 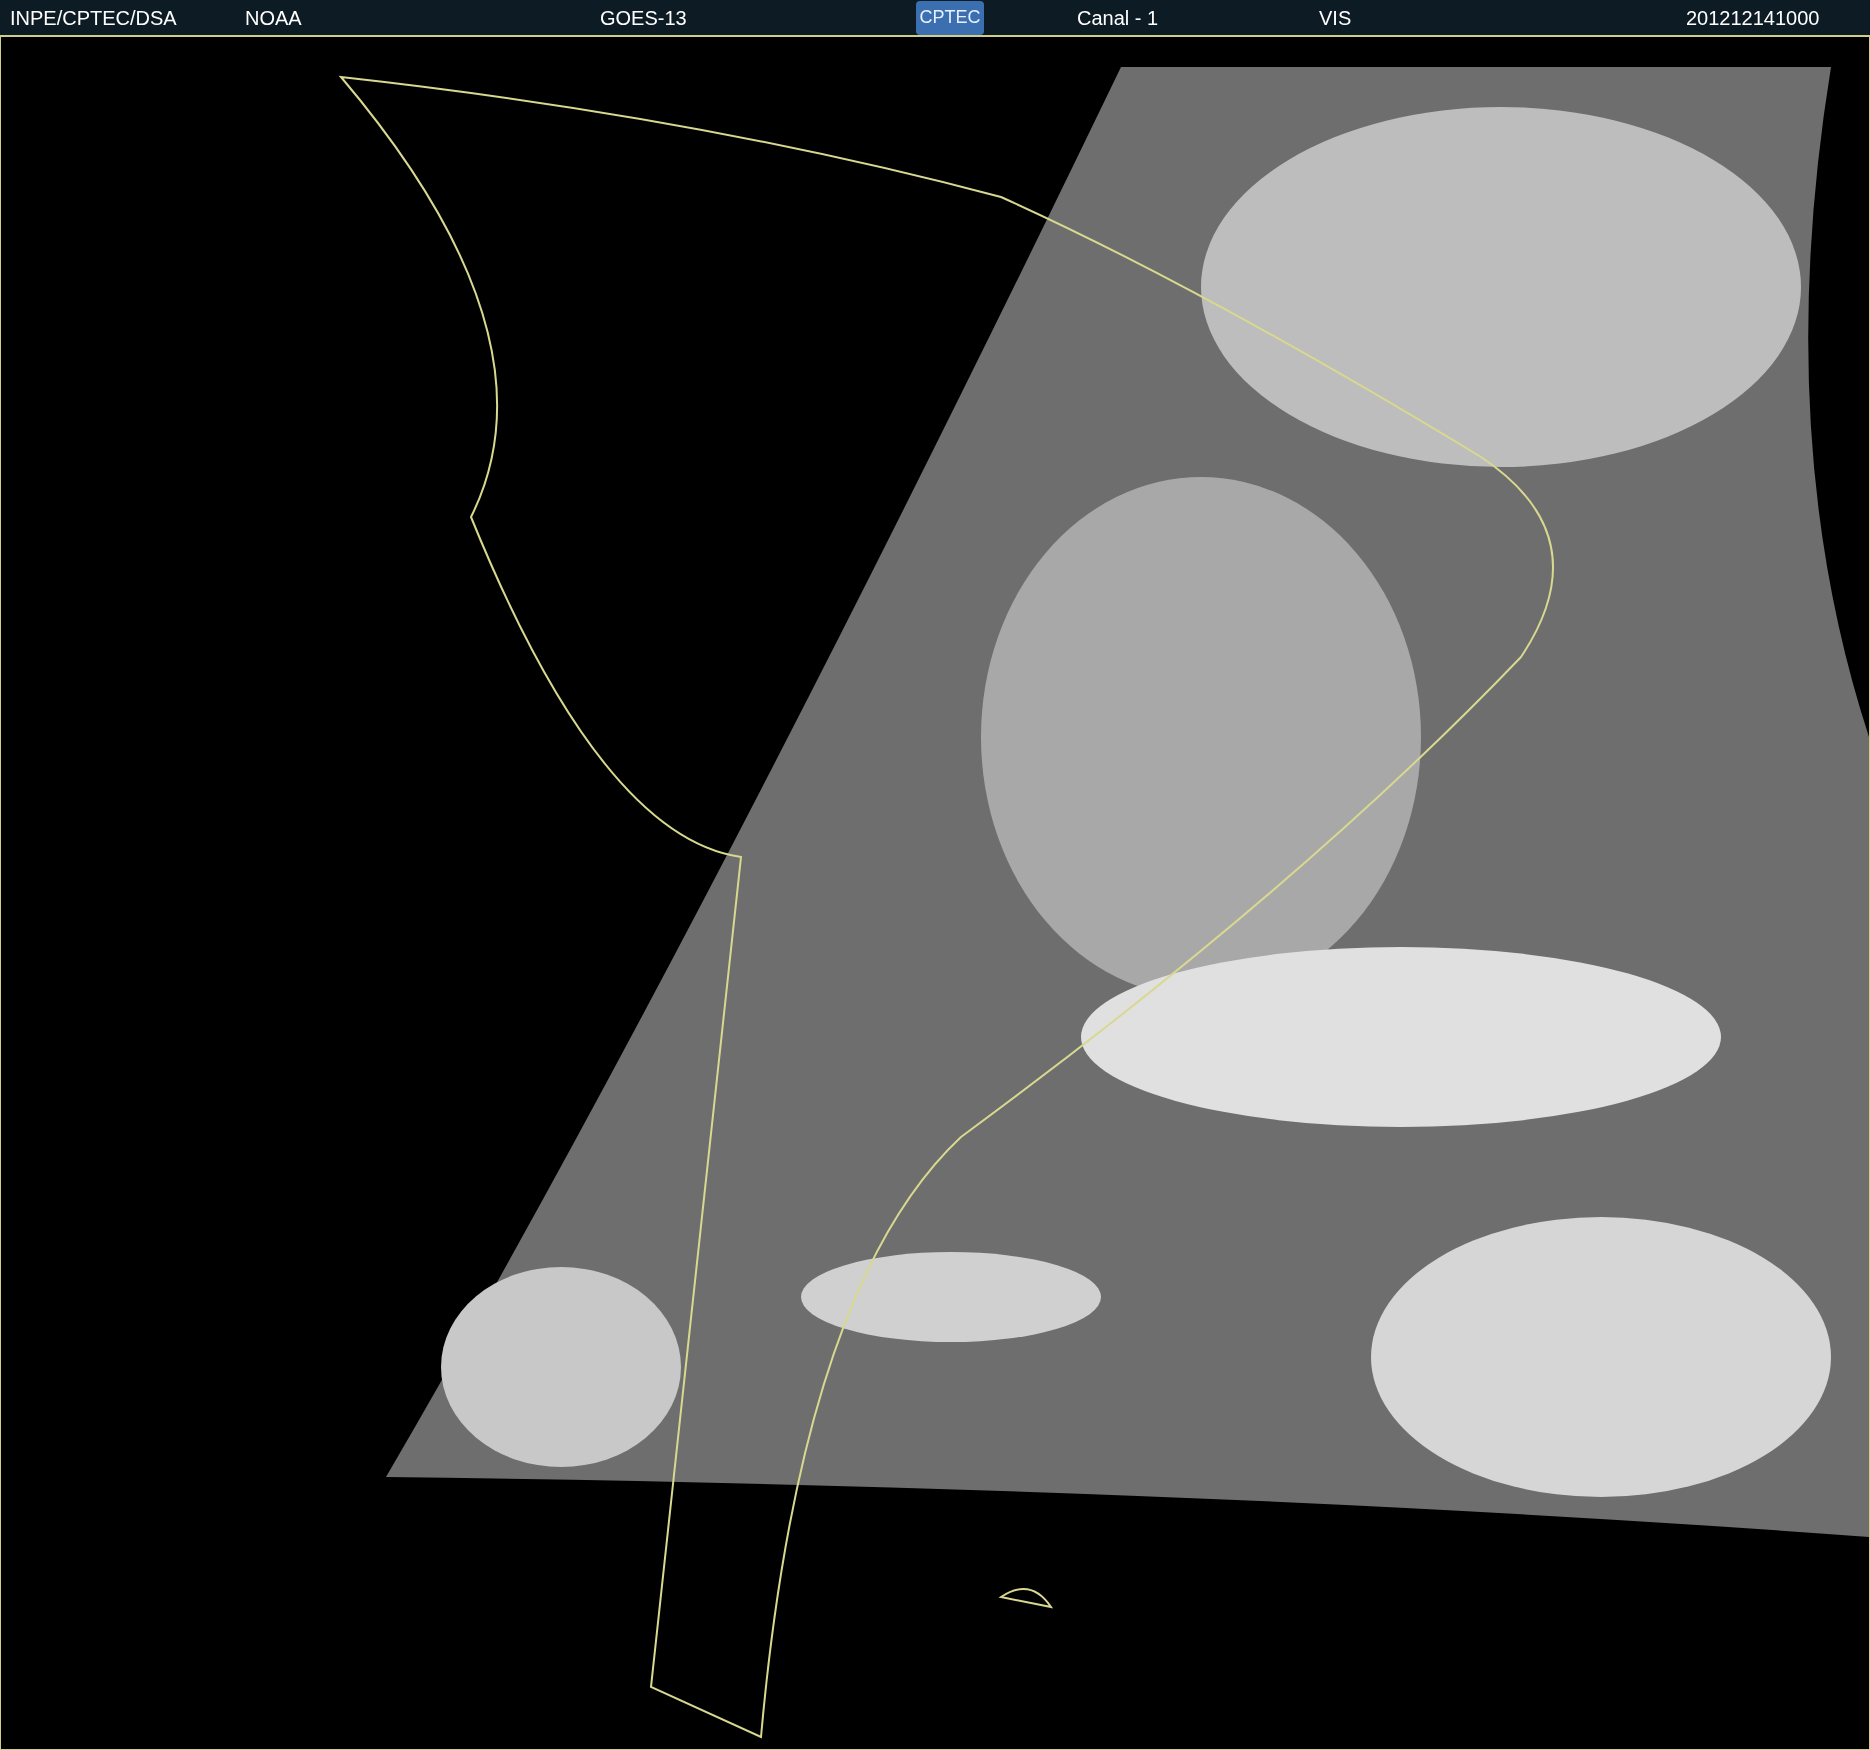 What do you see at coordinates (1118, 17) in the screenshot?
I see `channel-label: Canal - 1` at bounding box center [1118, 17].